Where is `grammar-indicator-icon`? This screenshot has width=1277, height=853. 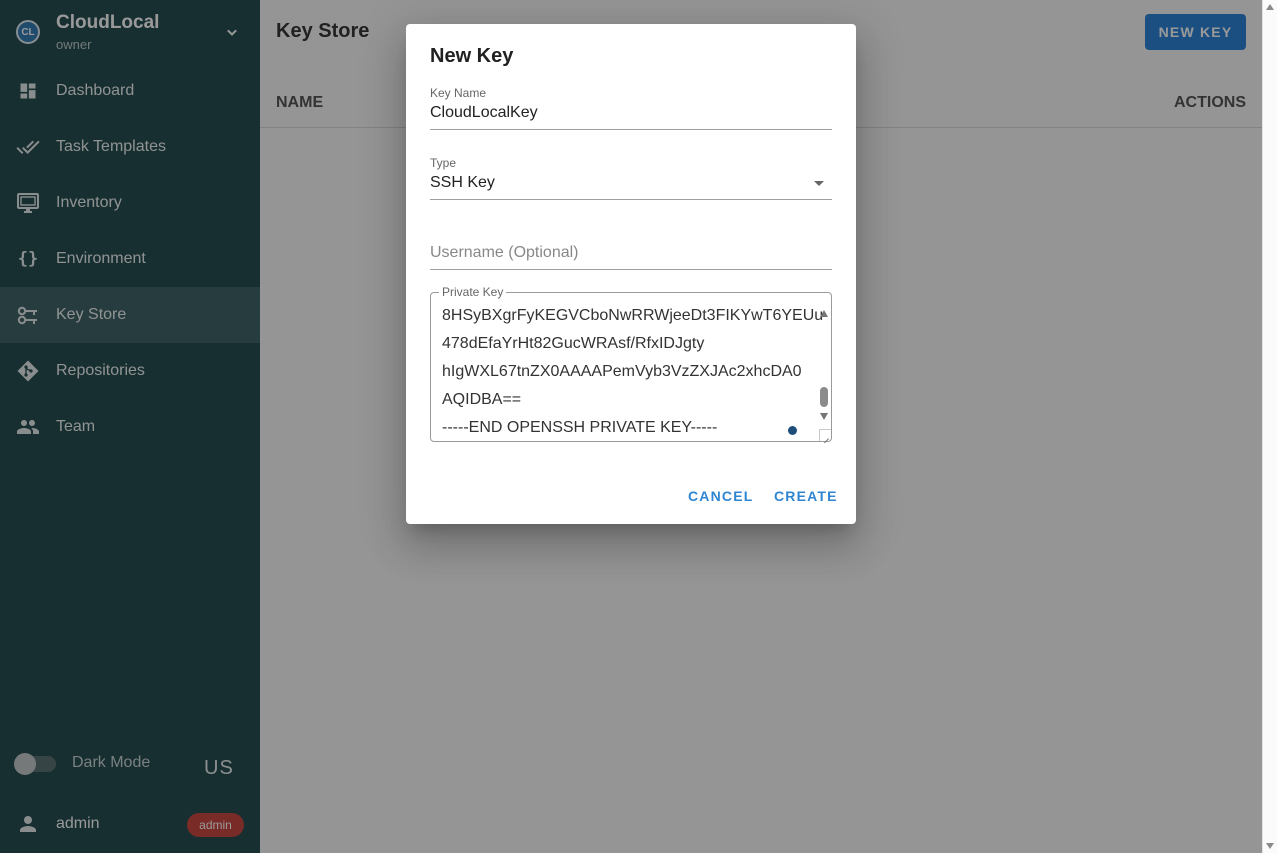
grammar-indicator-icon is located at coordinates (792, 430).